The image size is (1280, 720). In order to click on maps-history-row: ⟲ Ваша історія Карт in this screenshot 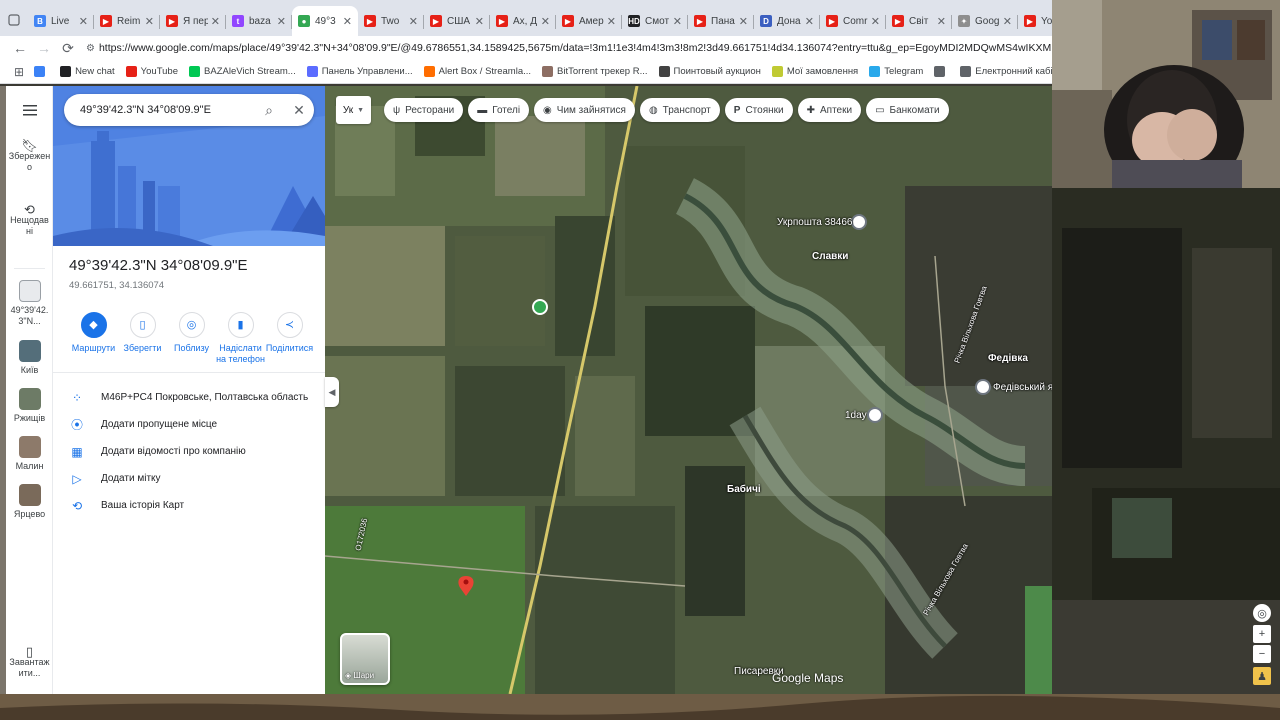, I will do `click(189, 505)`.